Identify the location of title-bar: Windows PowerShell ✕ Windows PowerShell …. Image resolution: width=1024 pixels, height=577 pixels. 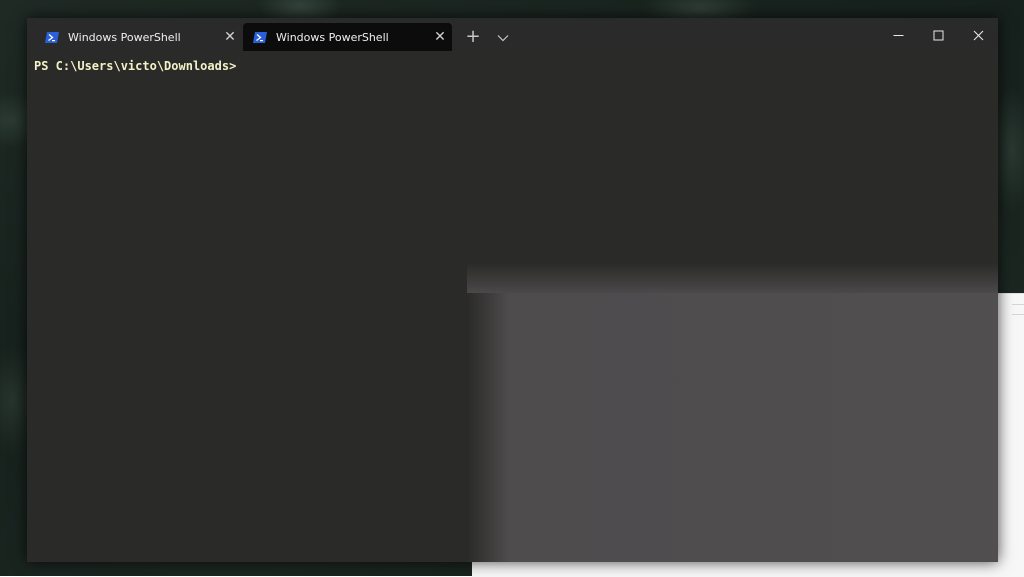
(512, 34).